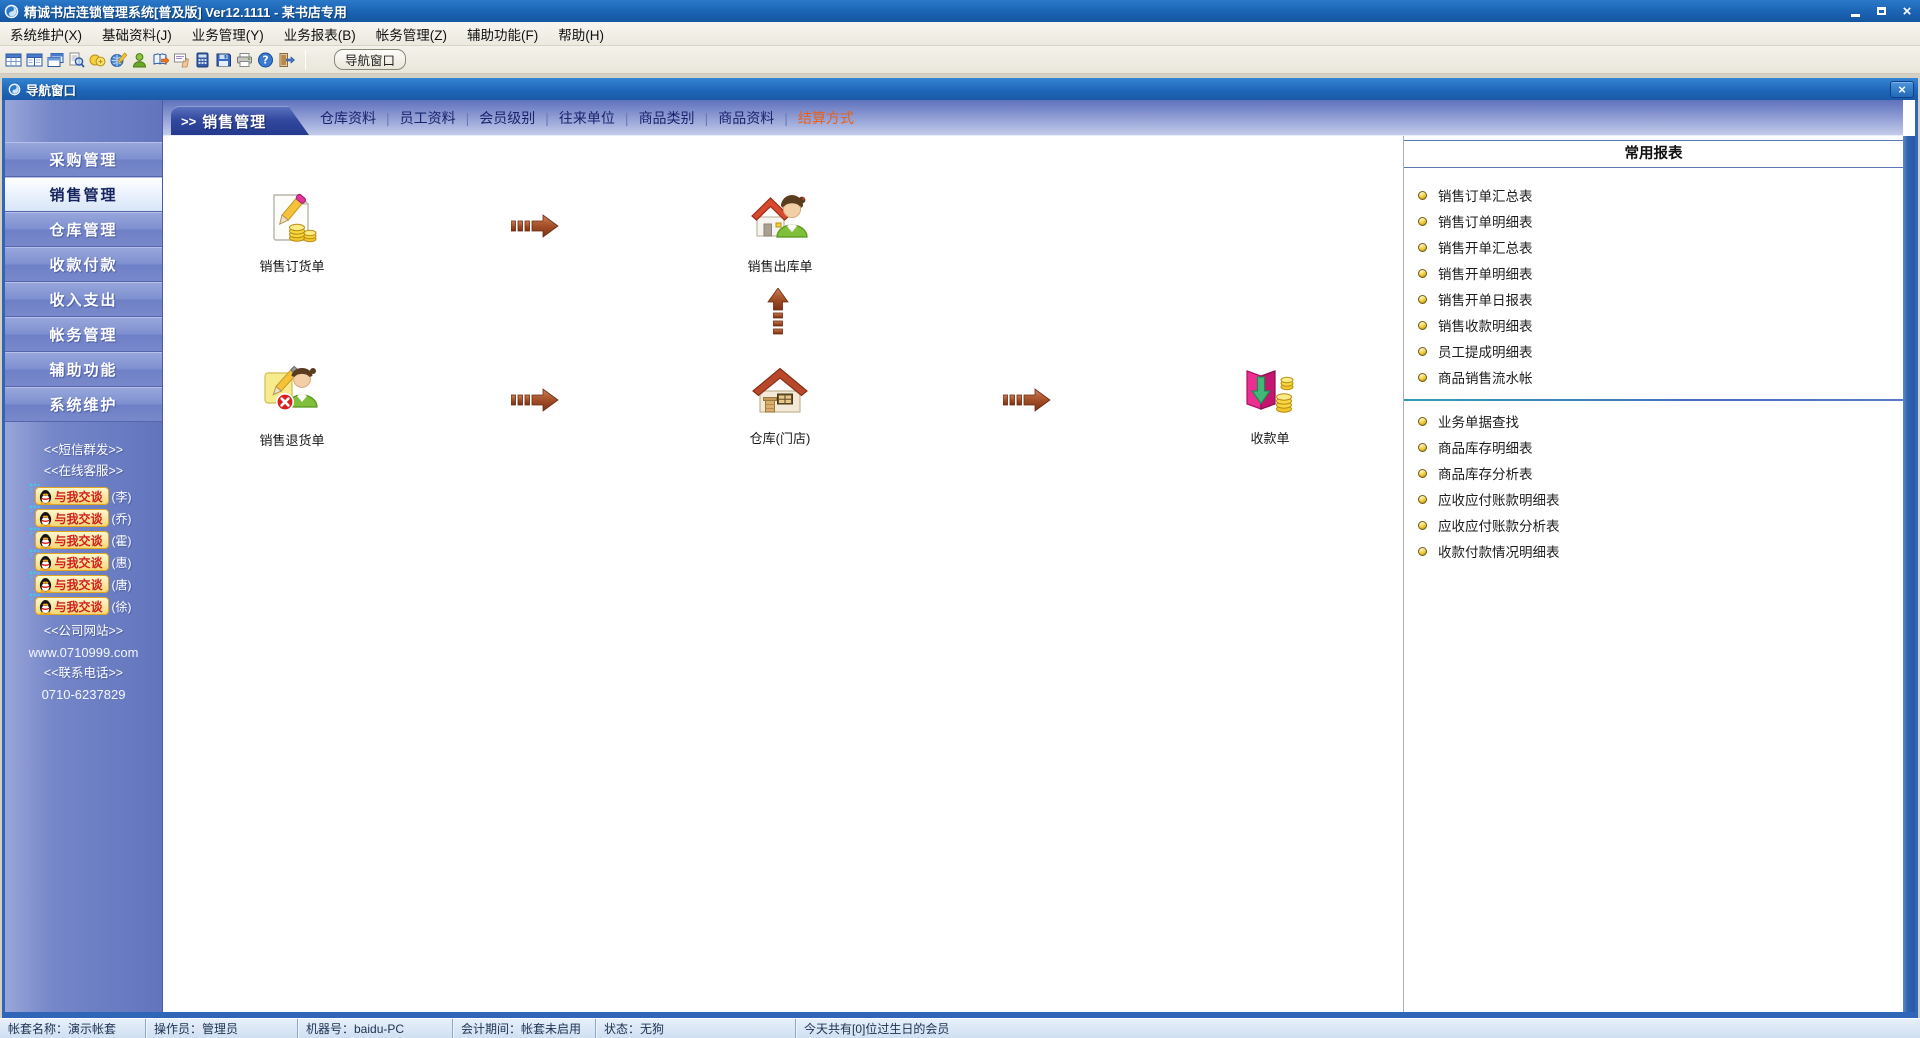 The width and height of the screenshot is (1920, 1038). Describe the element at coordinates (594, 118) in the screenshot. I see `tab-link-partner-units: 往来单位` at that location.